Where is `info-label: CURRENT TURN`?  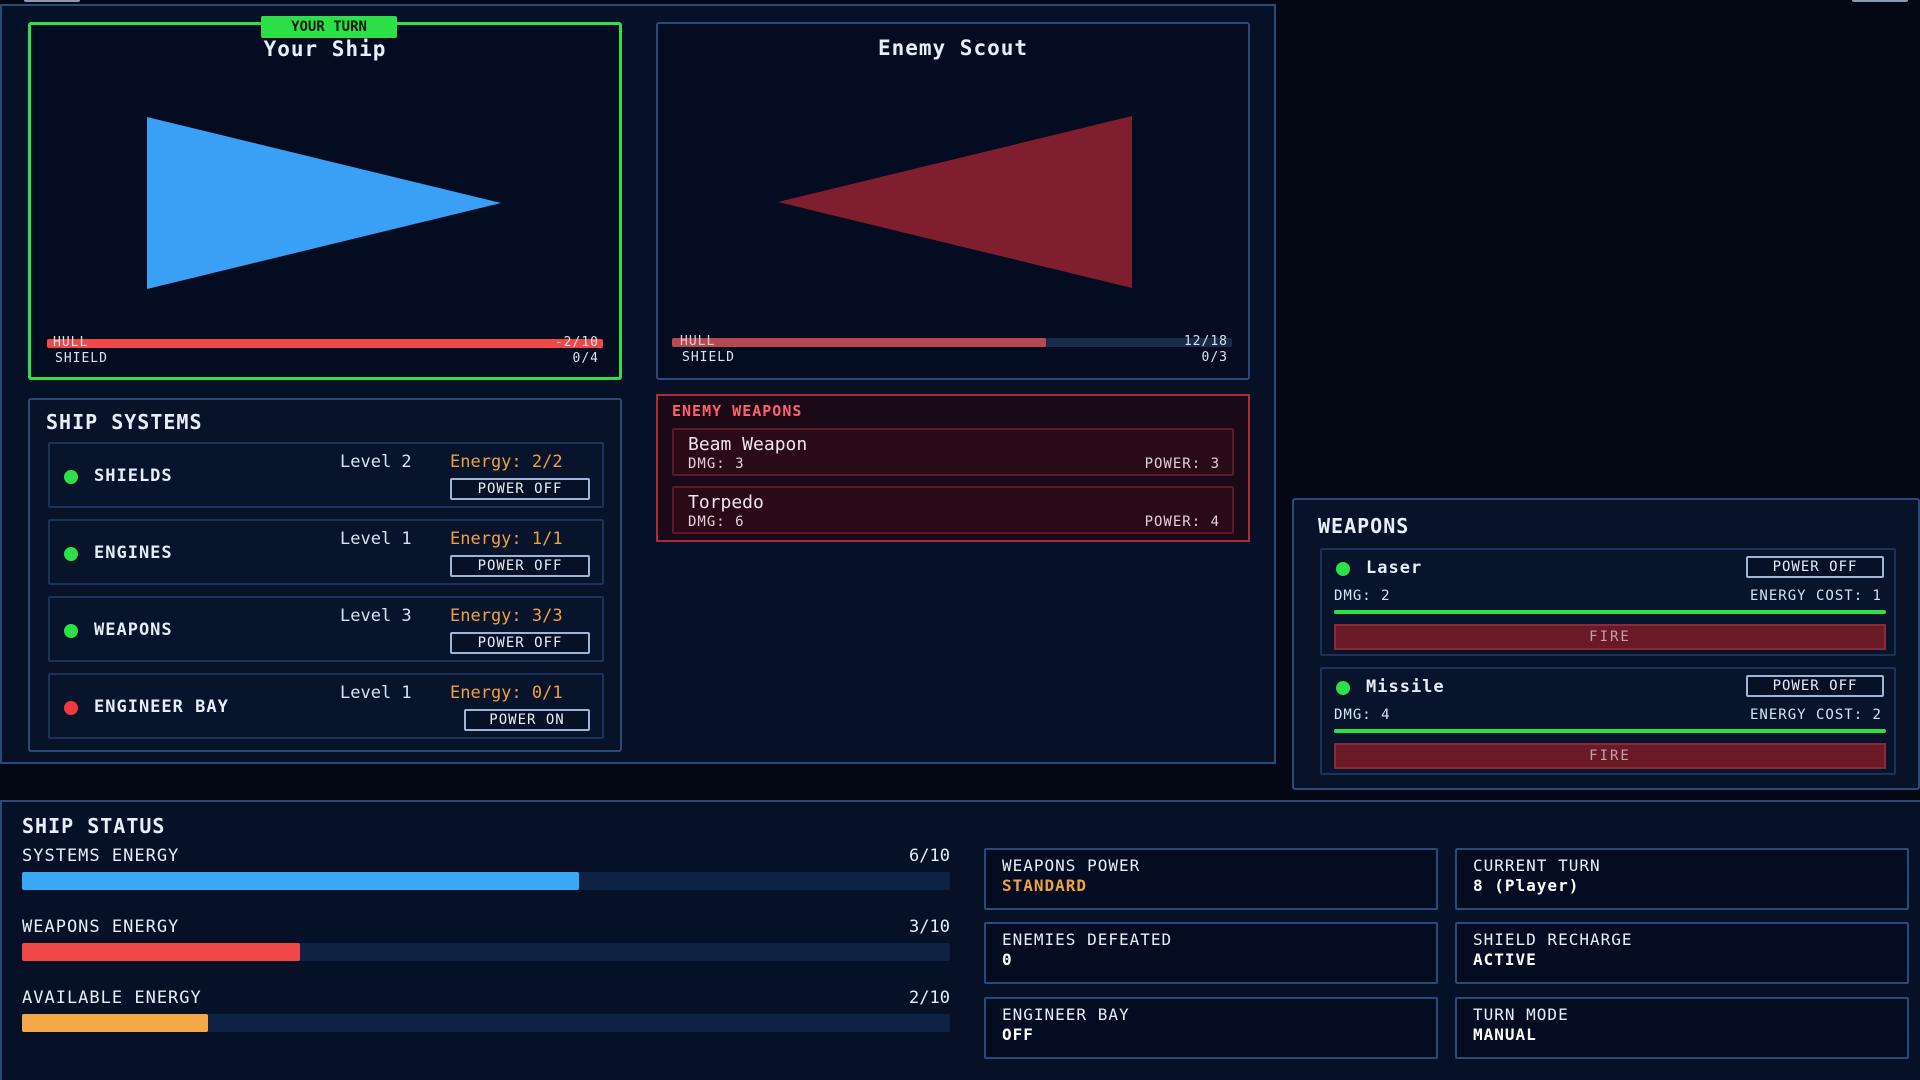
info-label: CURRENT TURN is located at coordinates (1537, 865).